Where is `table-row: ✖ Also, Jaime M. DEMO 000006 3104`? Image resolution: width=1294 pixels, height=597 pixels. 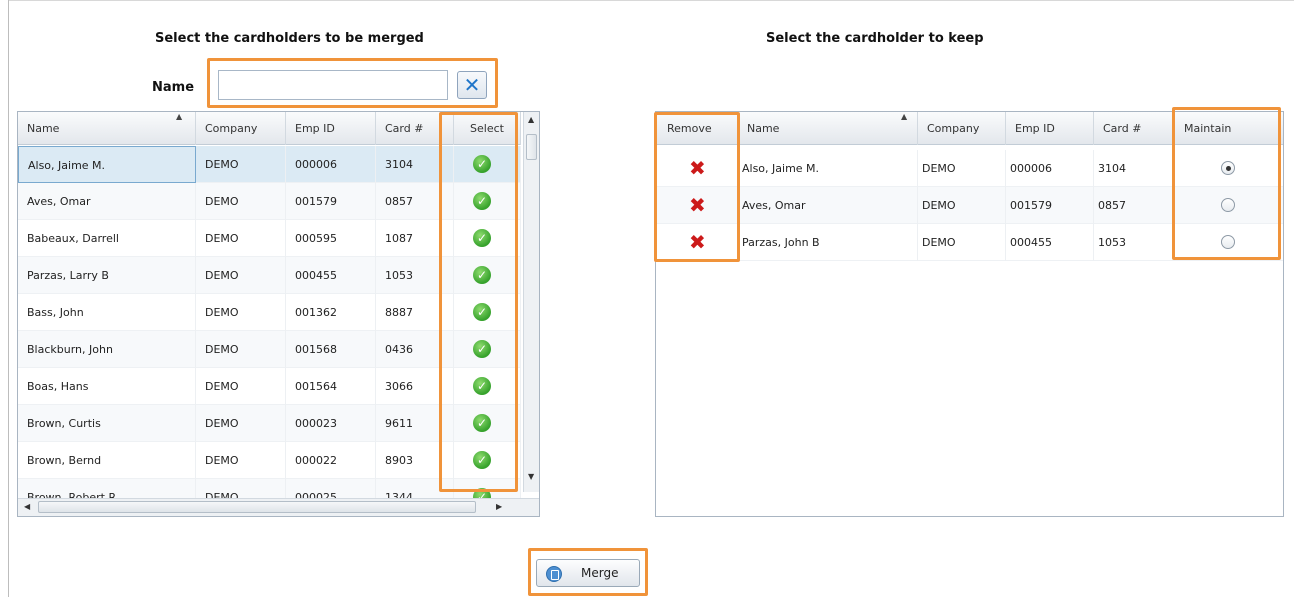
table-row: ✖ Also, Jaime M. DEMO 000006 3104 is located at coordinates (969, 168).